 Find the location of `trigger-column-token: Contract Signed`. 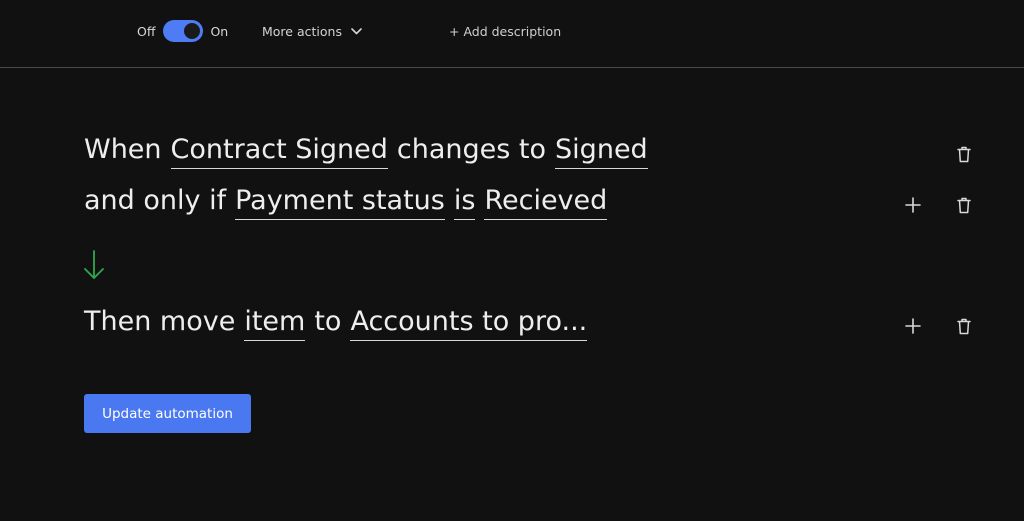

trigger-column-token: Contract Signed is located at coordinates (279, 151).